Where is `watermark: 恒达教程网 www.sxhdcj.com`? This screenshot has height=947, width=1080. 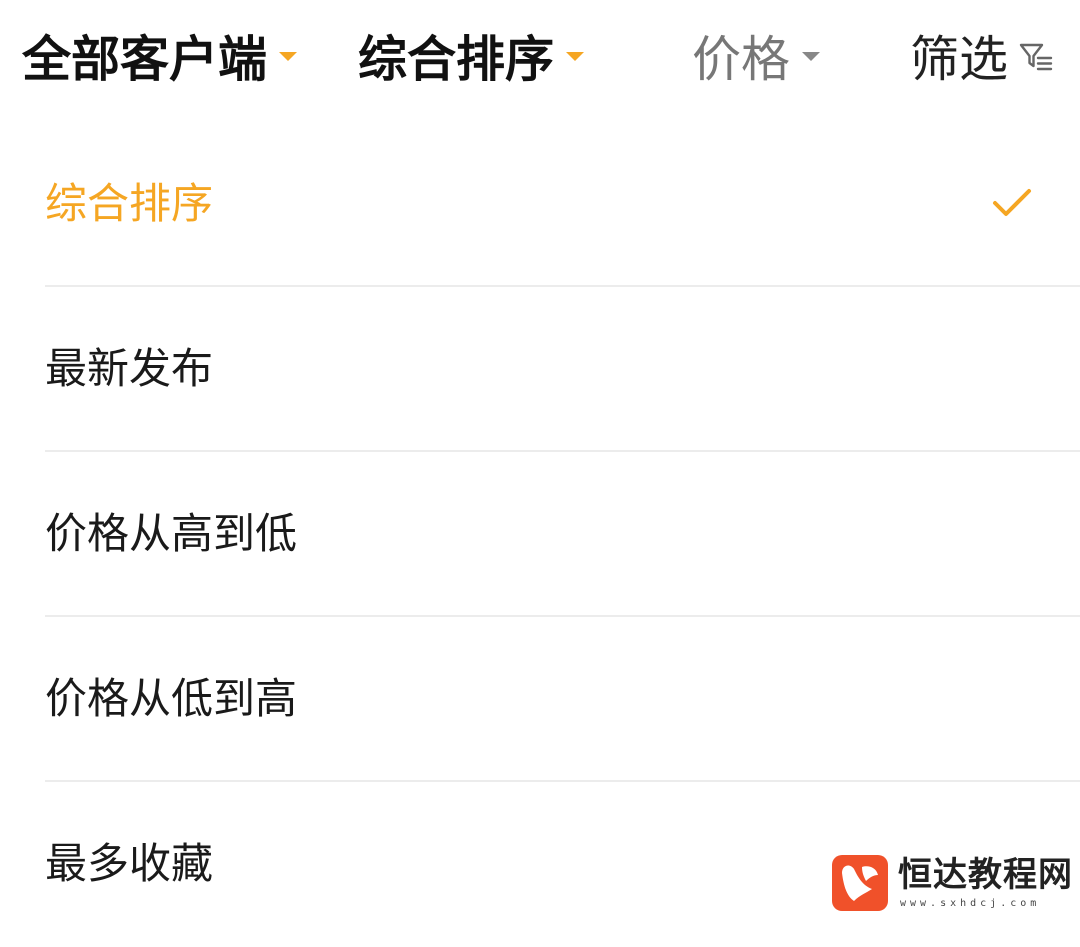 watermark: 恒达教程网 www.sxhdcj.com is located at coordinates (952, 884).